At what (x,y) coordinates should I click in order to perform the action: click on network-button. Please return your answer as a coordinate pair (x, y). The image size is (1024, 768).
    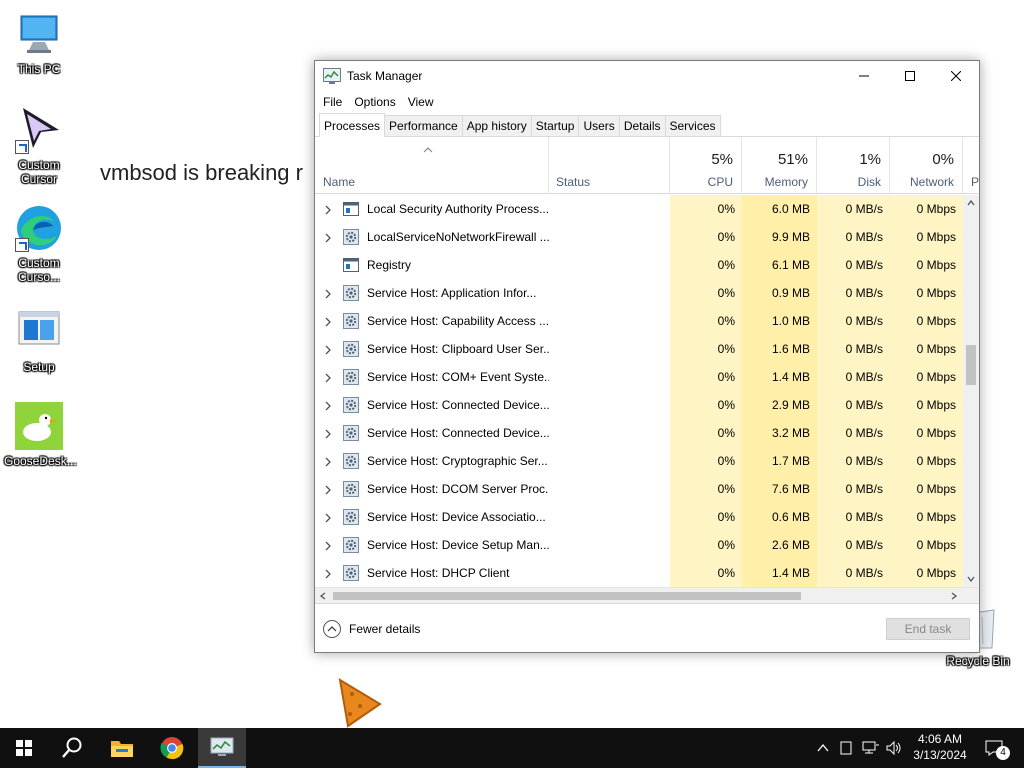
    Looking at the image, I should click on (871, 748).